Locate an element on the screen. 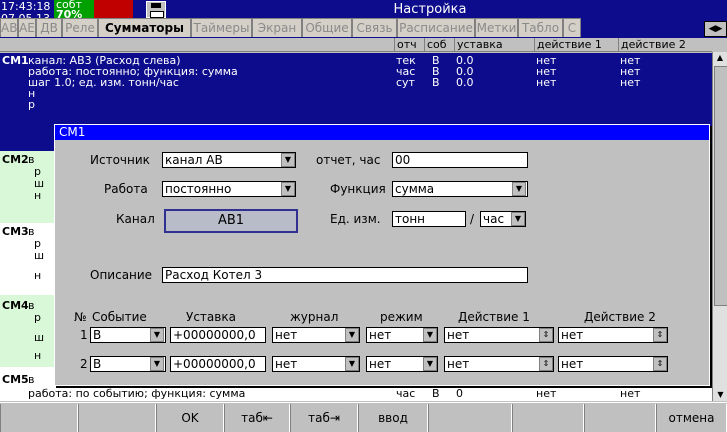 The height and width of the screenshot is (432, 727). tab-more: С is located at coordinates (572, 27).